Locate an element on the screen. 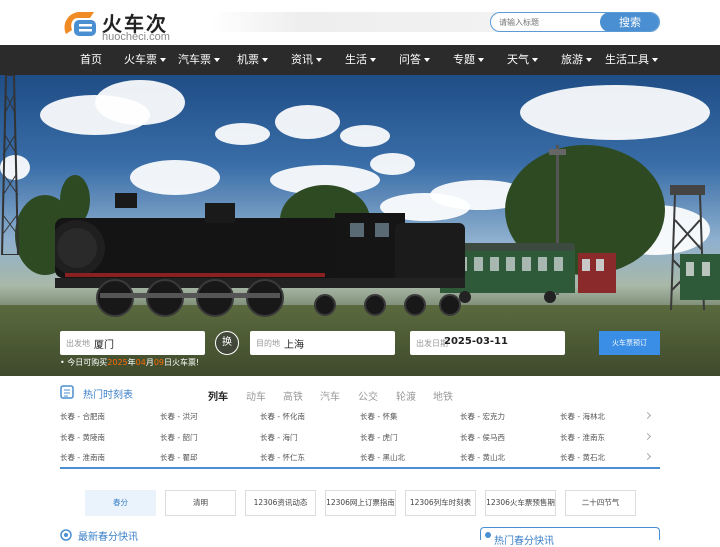 Image resolution: width=720 pixels, height=547 pixels. nav-label: 专题 is located at coordinates (464, 59).